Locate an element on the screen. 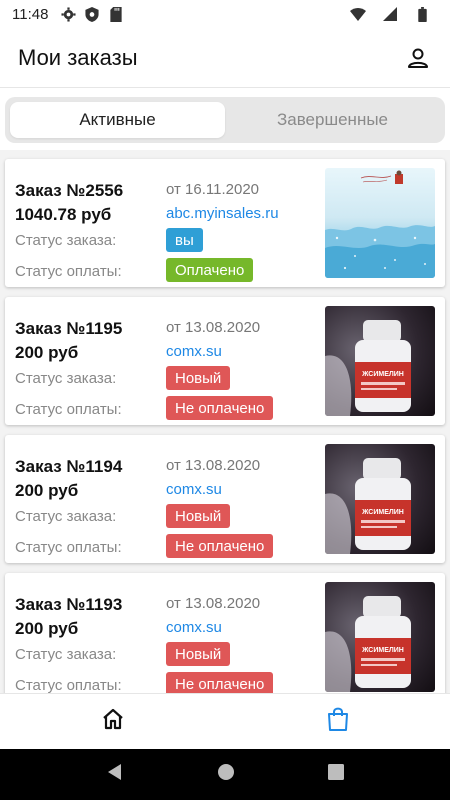 Image resolution: width=450 pixels, height=800 pixels. nav-home is located at coordinates (112, 721).